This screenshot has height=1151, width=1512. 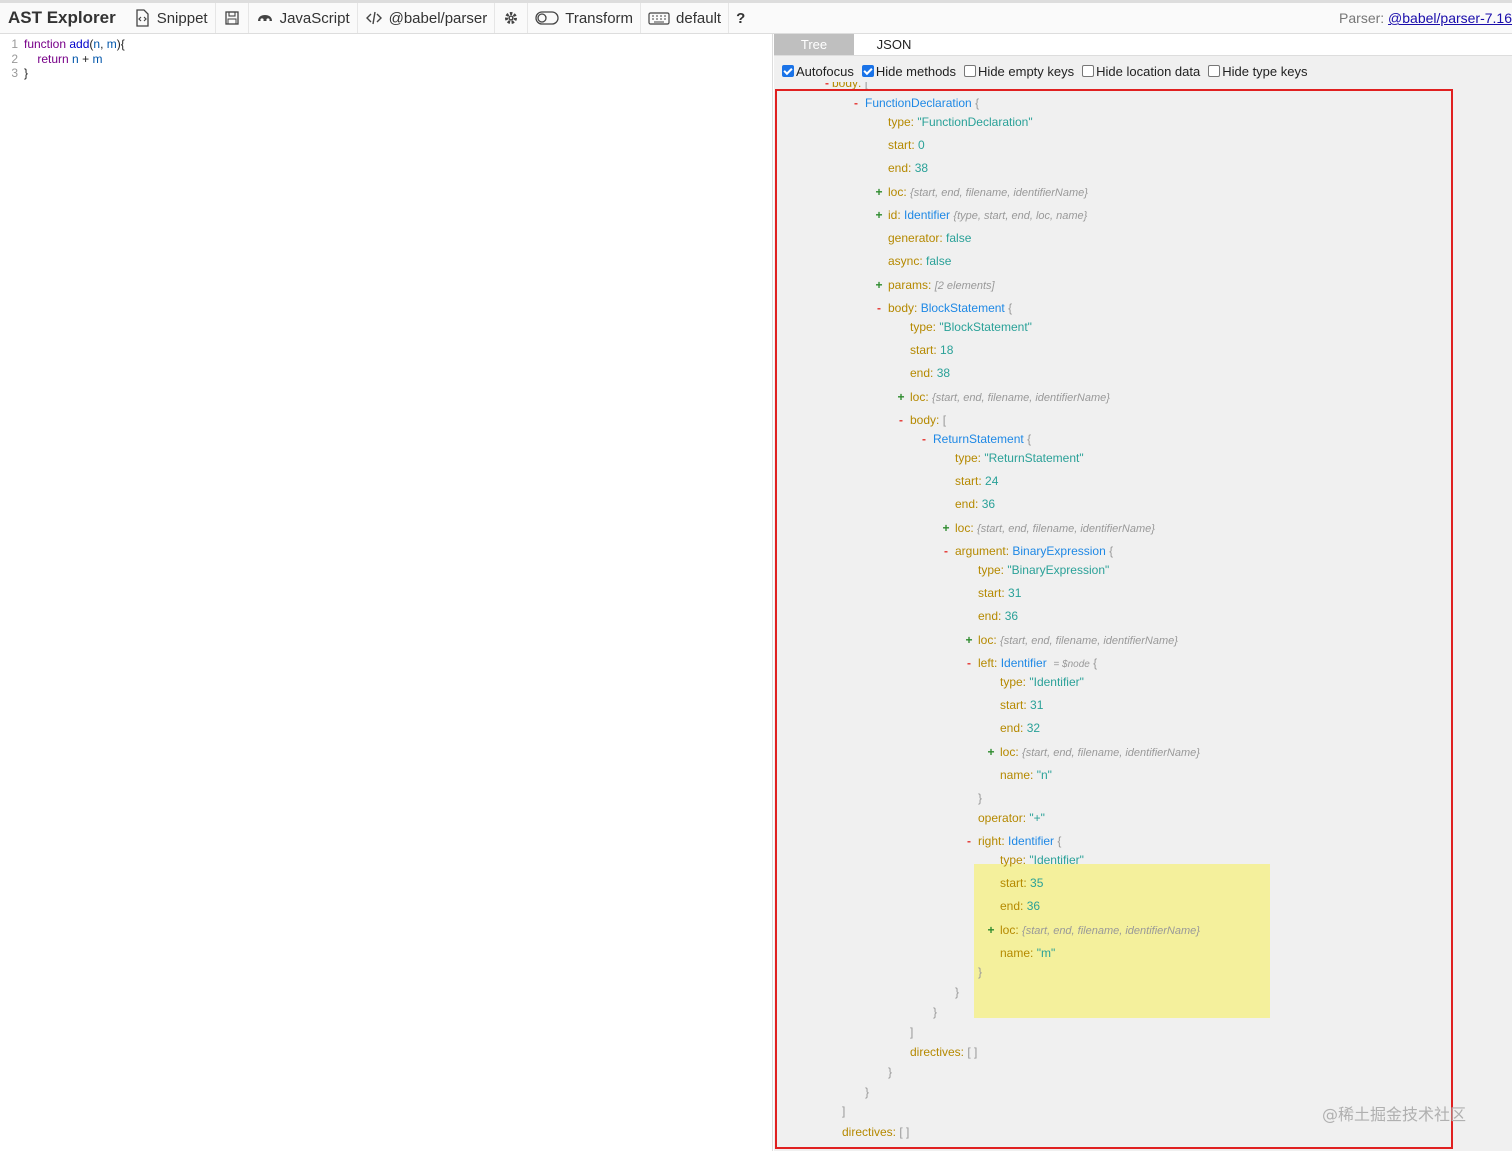 I want to click on tree-prop-params: + params: [2 elements], so click(x=934, y=285).